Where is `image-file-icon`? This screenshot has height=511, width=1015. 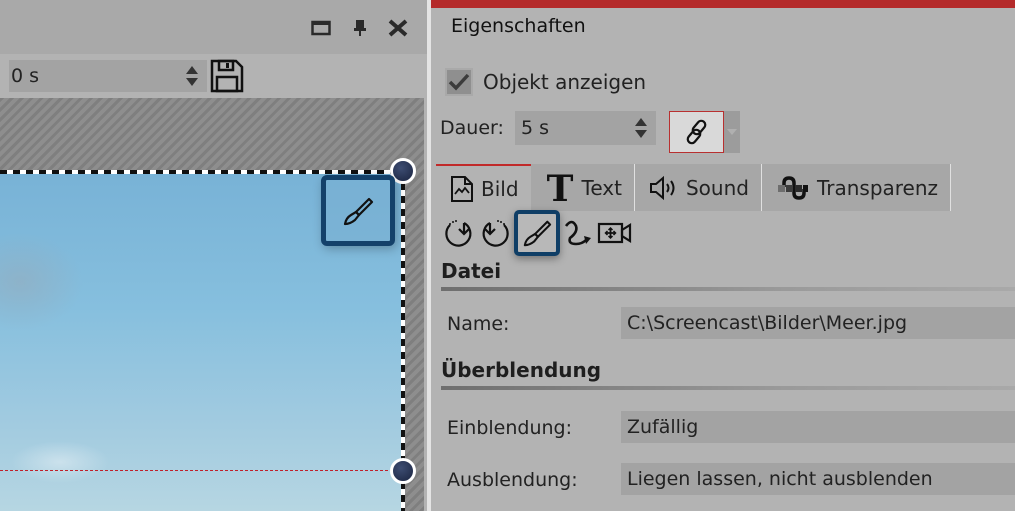
image-file-icon is located at coordinates (462, 188).